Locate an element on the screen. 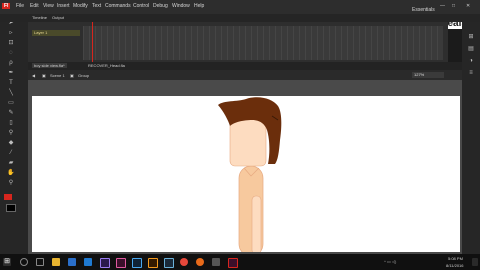 The image size is (480, 270). rectangle-tool-icon: ▭ is located at coordinates (11, 103).